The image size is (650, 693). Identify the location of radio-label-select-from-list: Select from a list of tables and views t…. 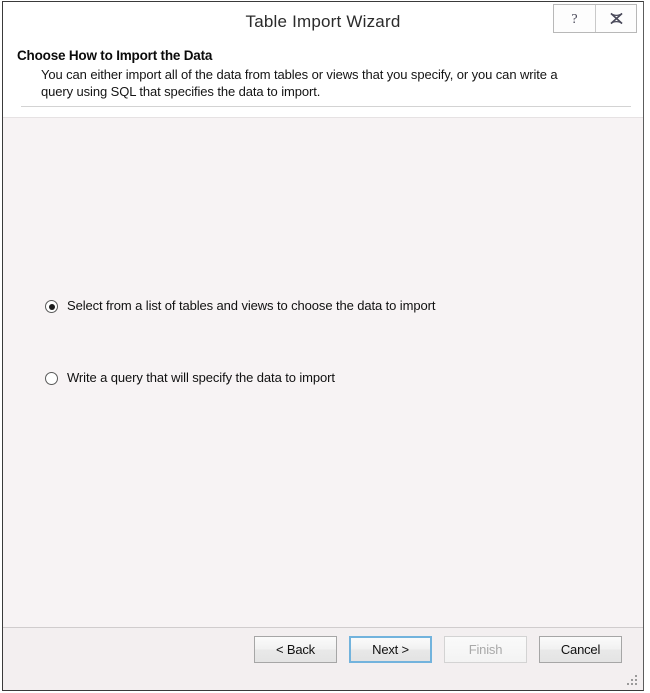
(251, 305).